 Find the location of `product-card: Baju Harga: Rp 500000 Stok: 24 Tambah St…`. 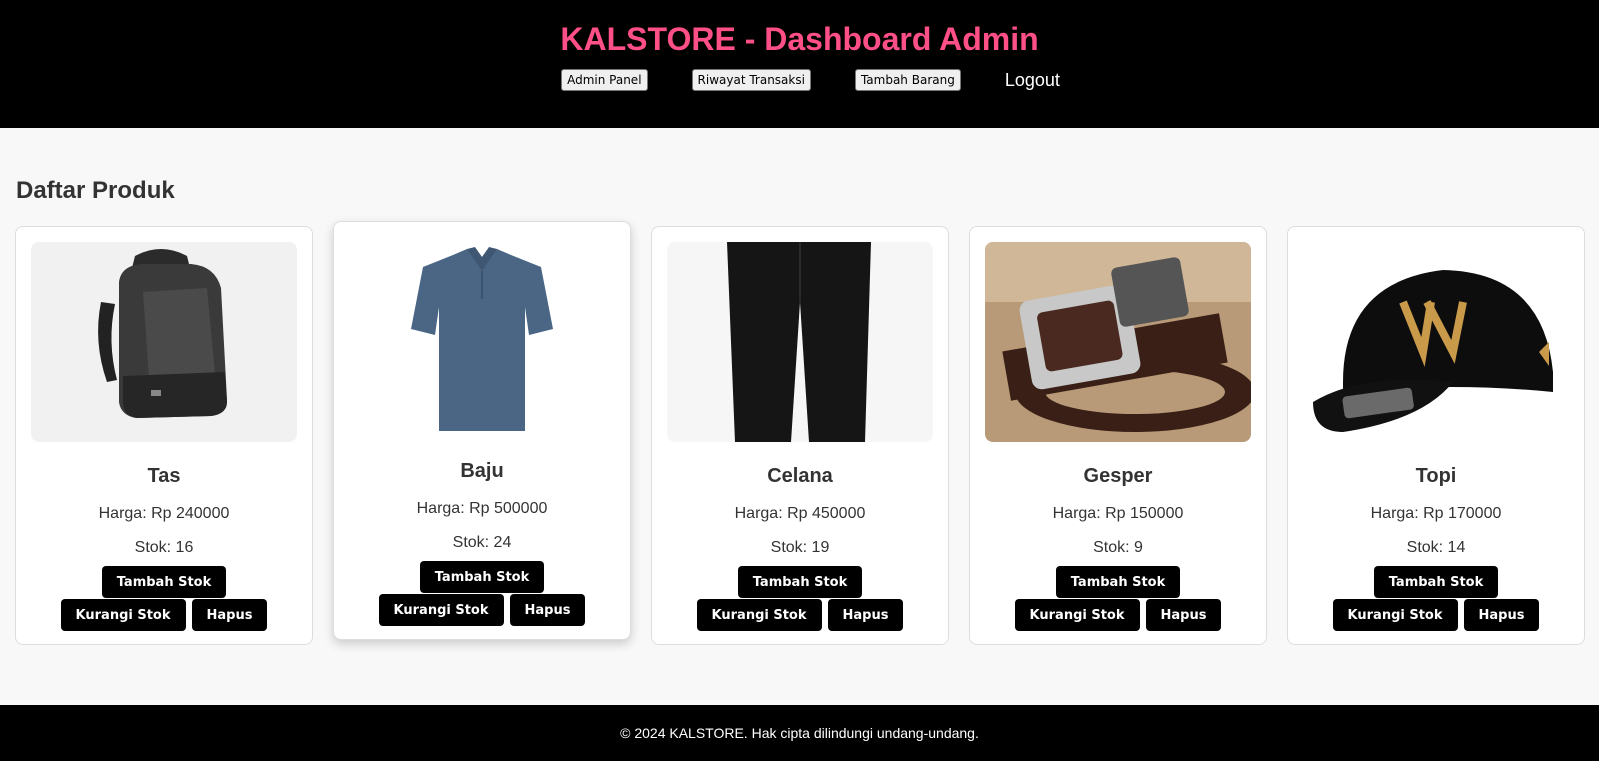

product-card: Baju Harga: Rp 500000 Stok: 24 Tambah St… is located at coordinates (482, 430).